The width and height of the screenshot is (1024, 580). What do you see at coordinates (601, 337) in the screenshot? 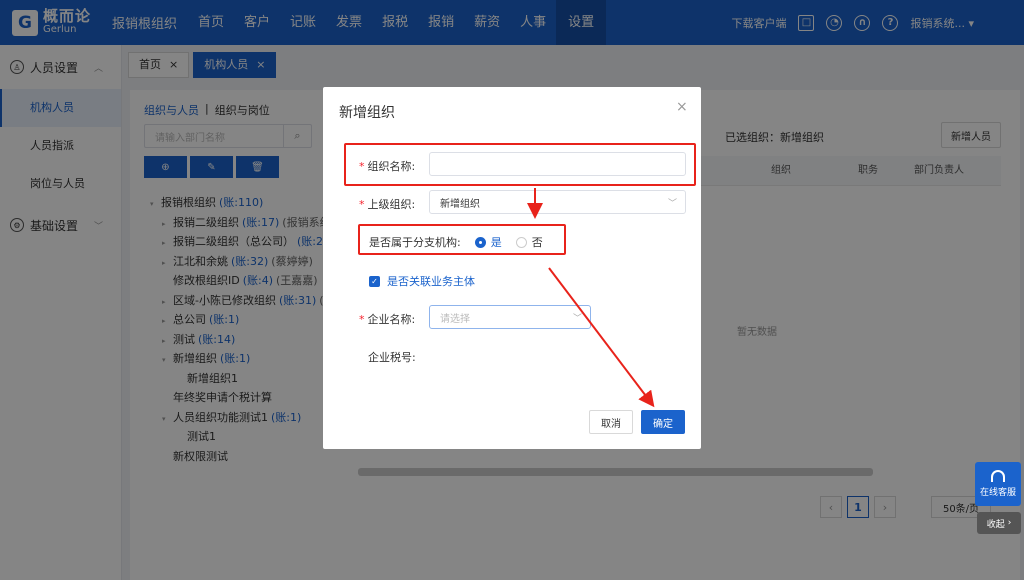
I see `annotation-arrow` at bounding box center [601, 337].